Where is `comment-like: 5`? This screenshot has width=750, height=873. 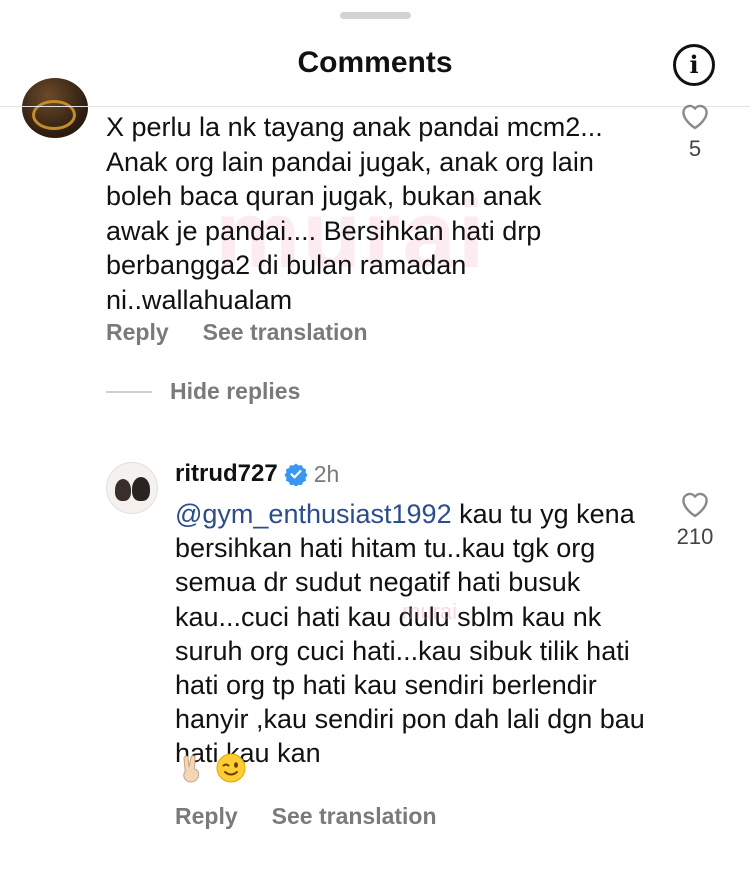
comment-like: 5 is located at coordinates (695, 131).